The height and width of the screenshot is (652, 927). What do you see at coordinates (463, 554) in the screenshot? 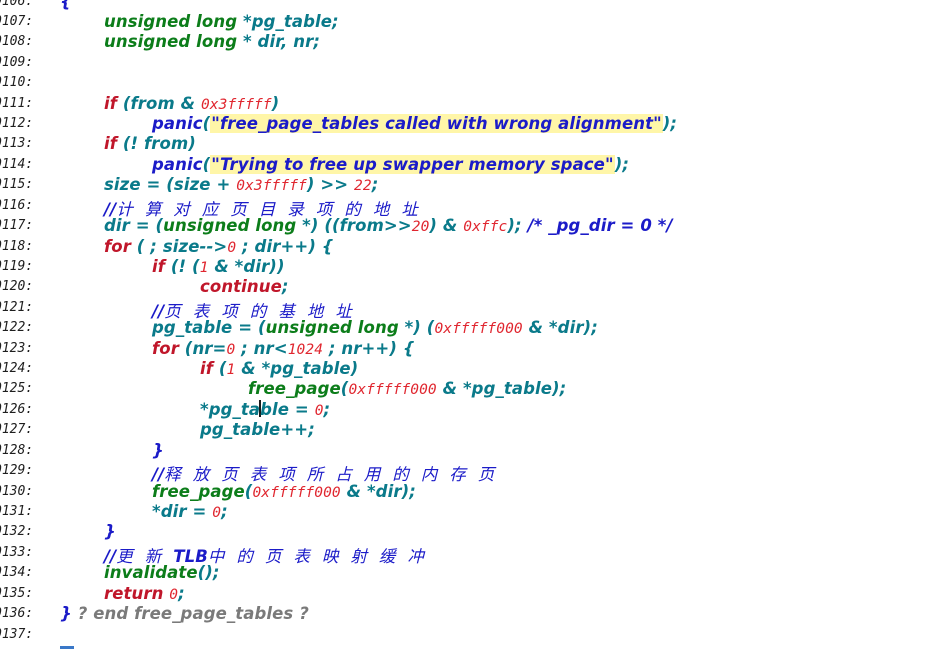
I see `code-line: 0133://更新TLB中的页表映射缓冲` at bounding box center [463, 554].